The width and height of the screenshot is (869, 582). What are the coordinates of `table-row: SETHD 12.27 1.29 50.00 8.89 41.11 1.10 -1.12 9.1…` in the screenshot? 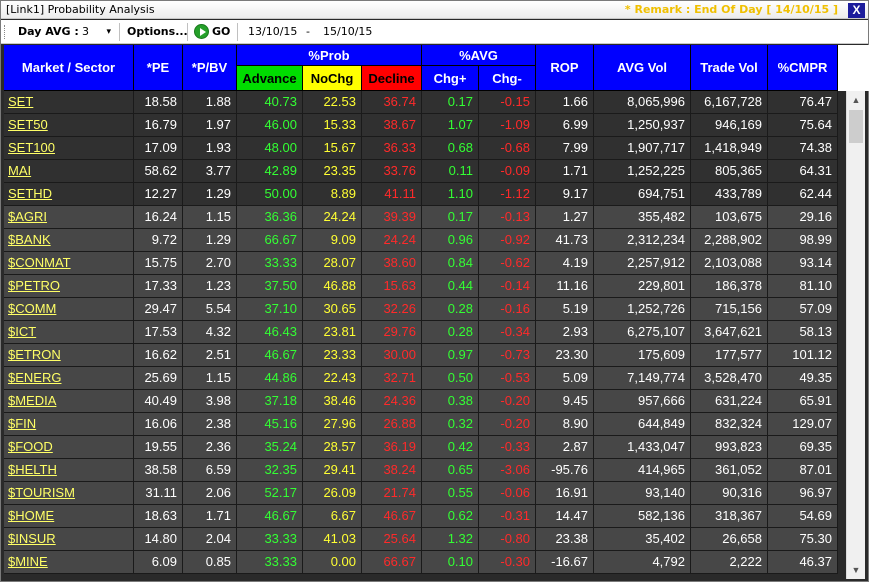 It's located at (421, 194).